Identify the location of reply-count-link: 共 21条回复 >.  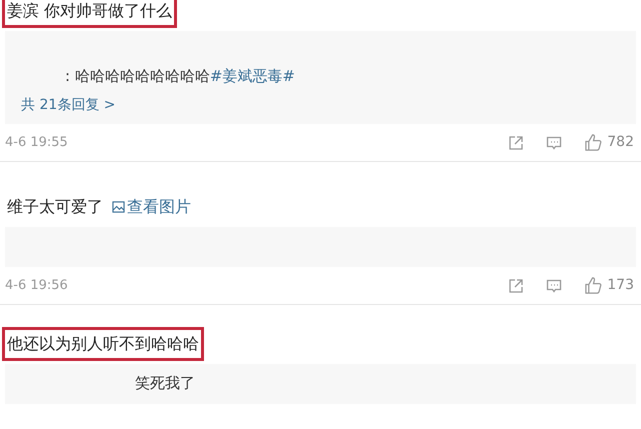
(320, 105).